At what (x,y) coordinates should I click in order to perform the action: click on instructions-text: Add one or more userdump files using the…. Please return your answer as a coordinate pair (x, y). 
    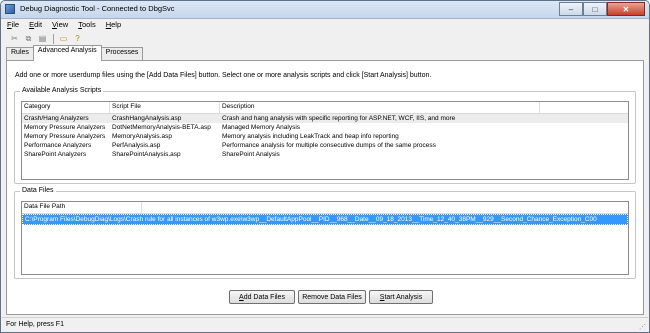
    Looking at the image, I should click on (223, 75).